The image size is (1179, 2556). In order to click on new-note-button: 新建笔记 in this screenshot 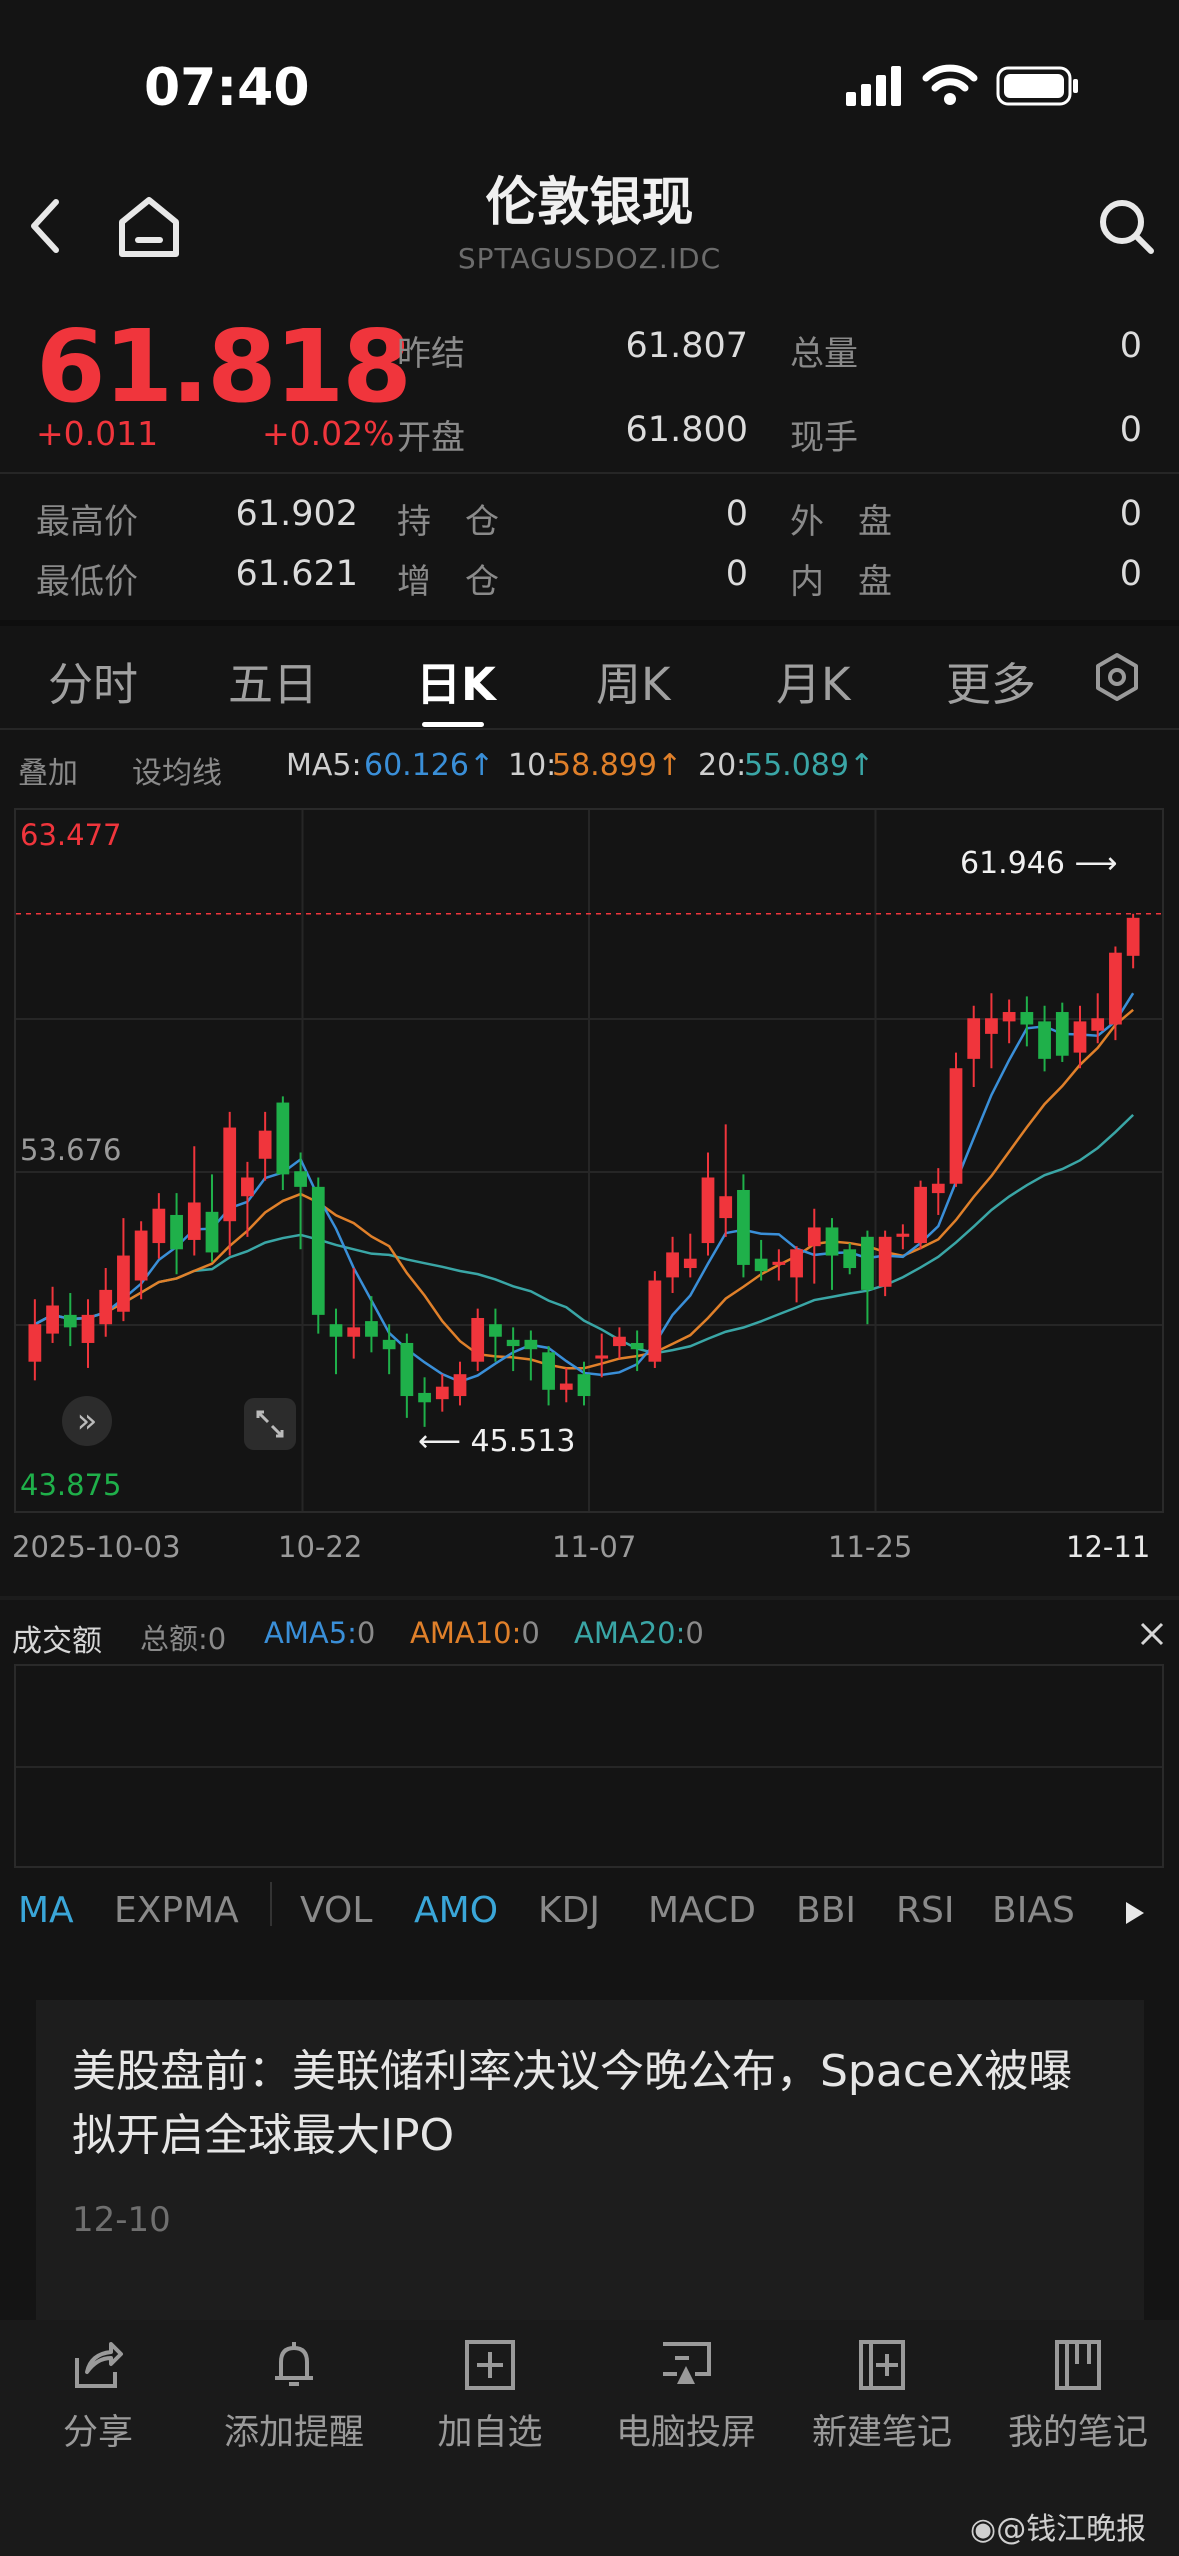, I will do `click(882, 2392)`.